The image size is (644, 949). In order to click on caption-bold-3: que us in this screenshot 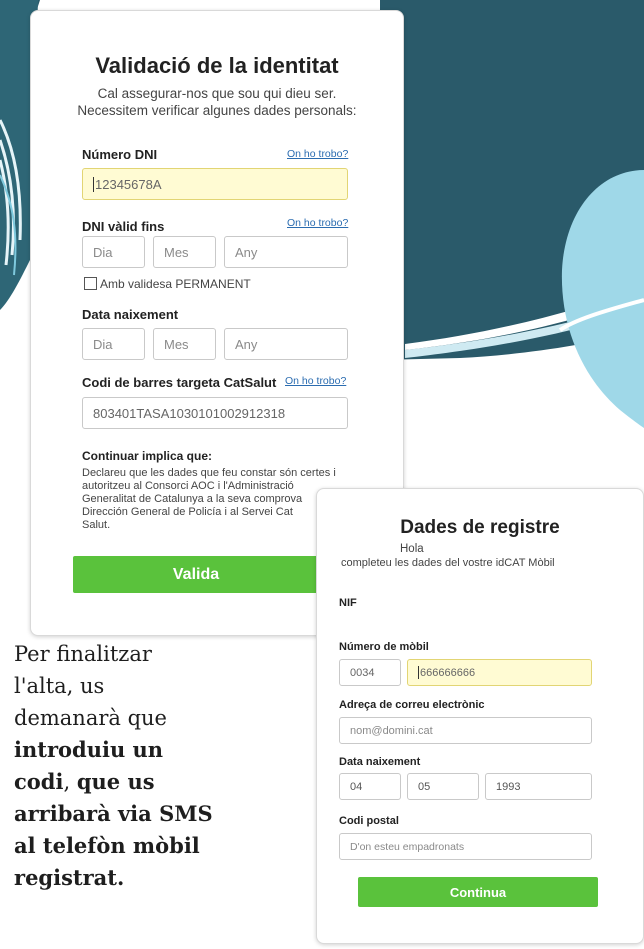, I will do `click(115, 781)`.